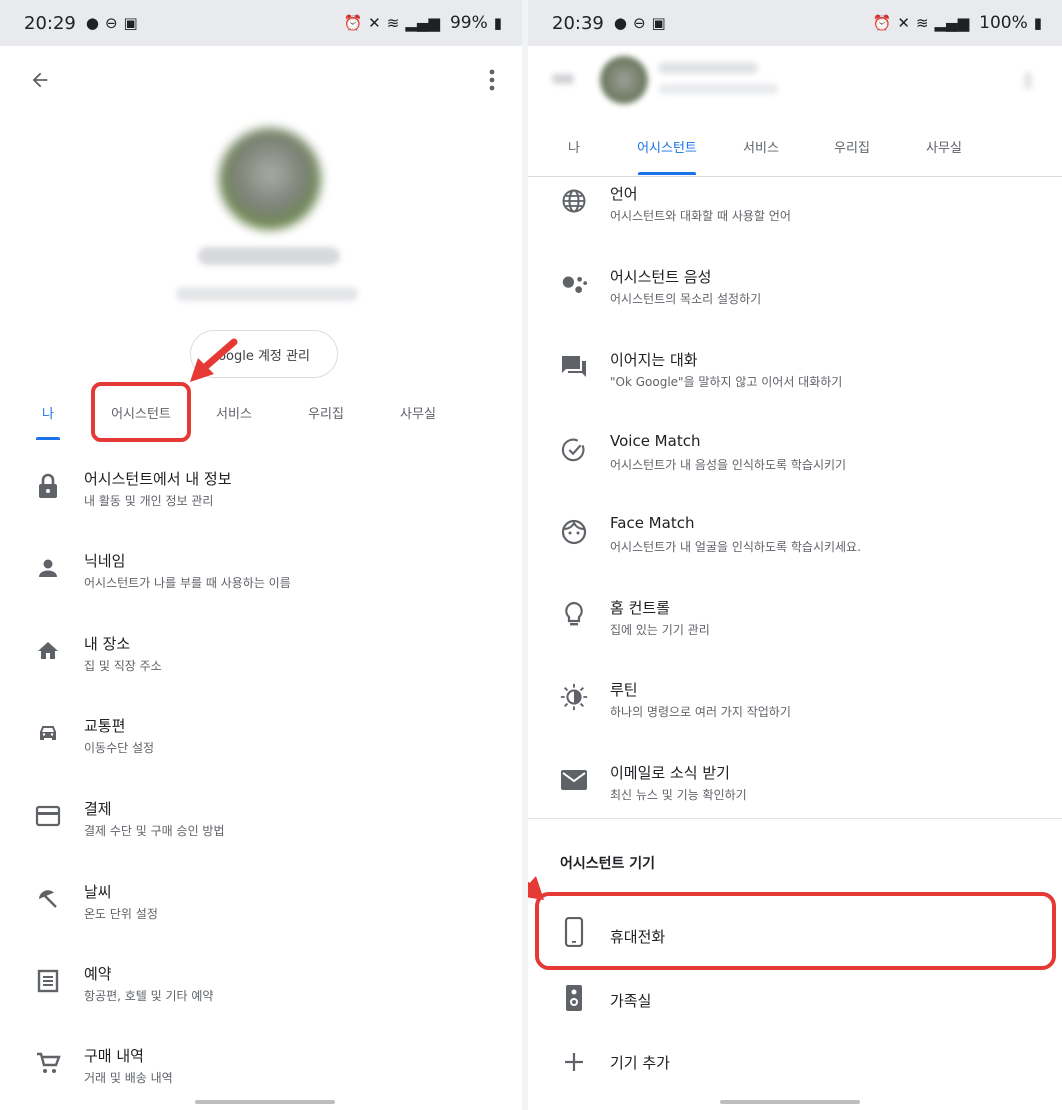  I want to click on tab-assistant: 어시스턴트, so click(667, 146).